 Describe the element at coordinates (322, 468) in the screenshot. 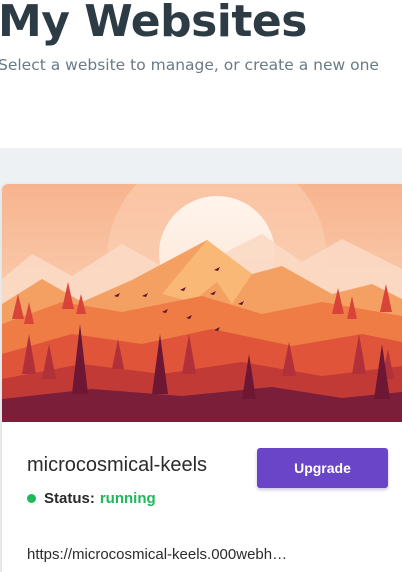

I see `upgrade-button: Upgrade` at that location.